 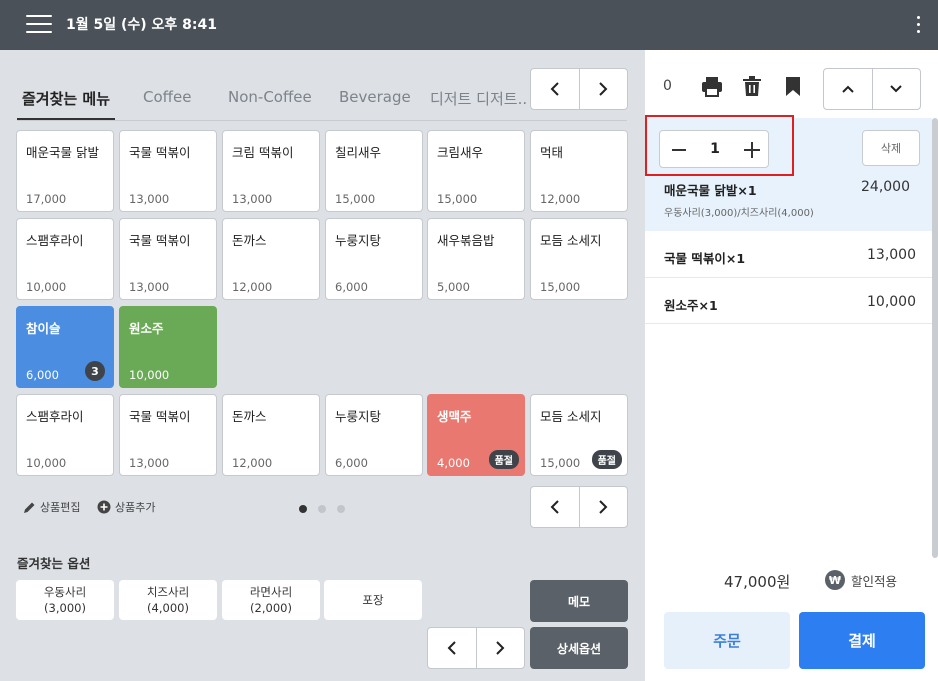 What do you see at coordinates (95, 371) in the screenshot?
I see `count-badge: 3` at bounding box center [95, 371].